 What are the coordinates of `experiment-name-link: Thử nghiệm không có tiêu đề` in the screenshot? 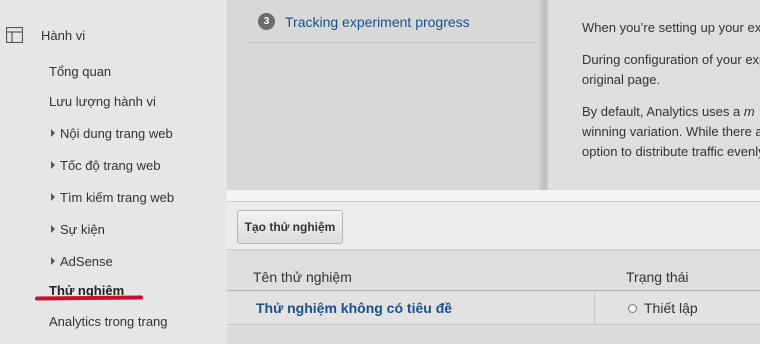 It's located at (354, 308).